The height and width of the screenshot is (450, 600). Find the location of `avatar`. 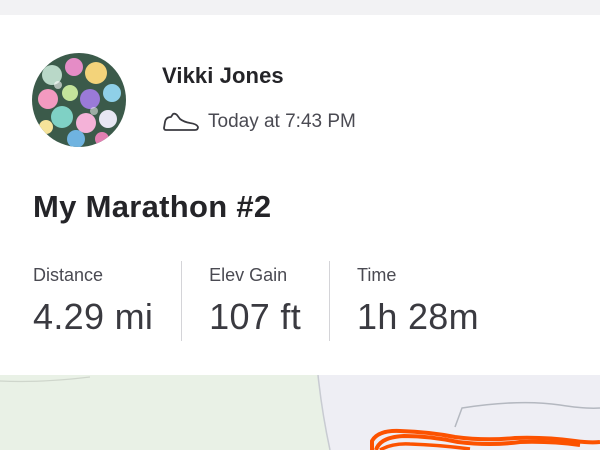

avatar is located at coordinates (79, 100).